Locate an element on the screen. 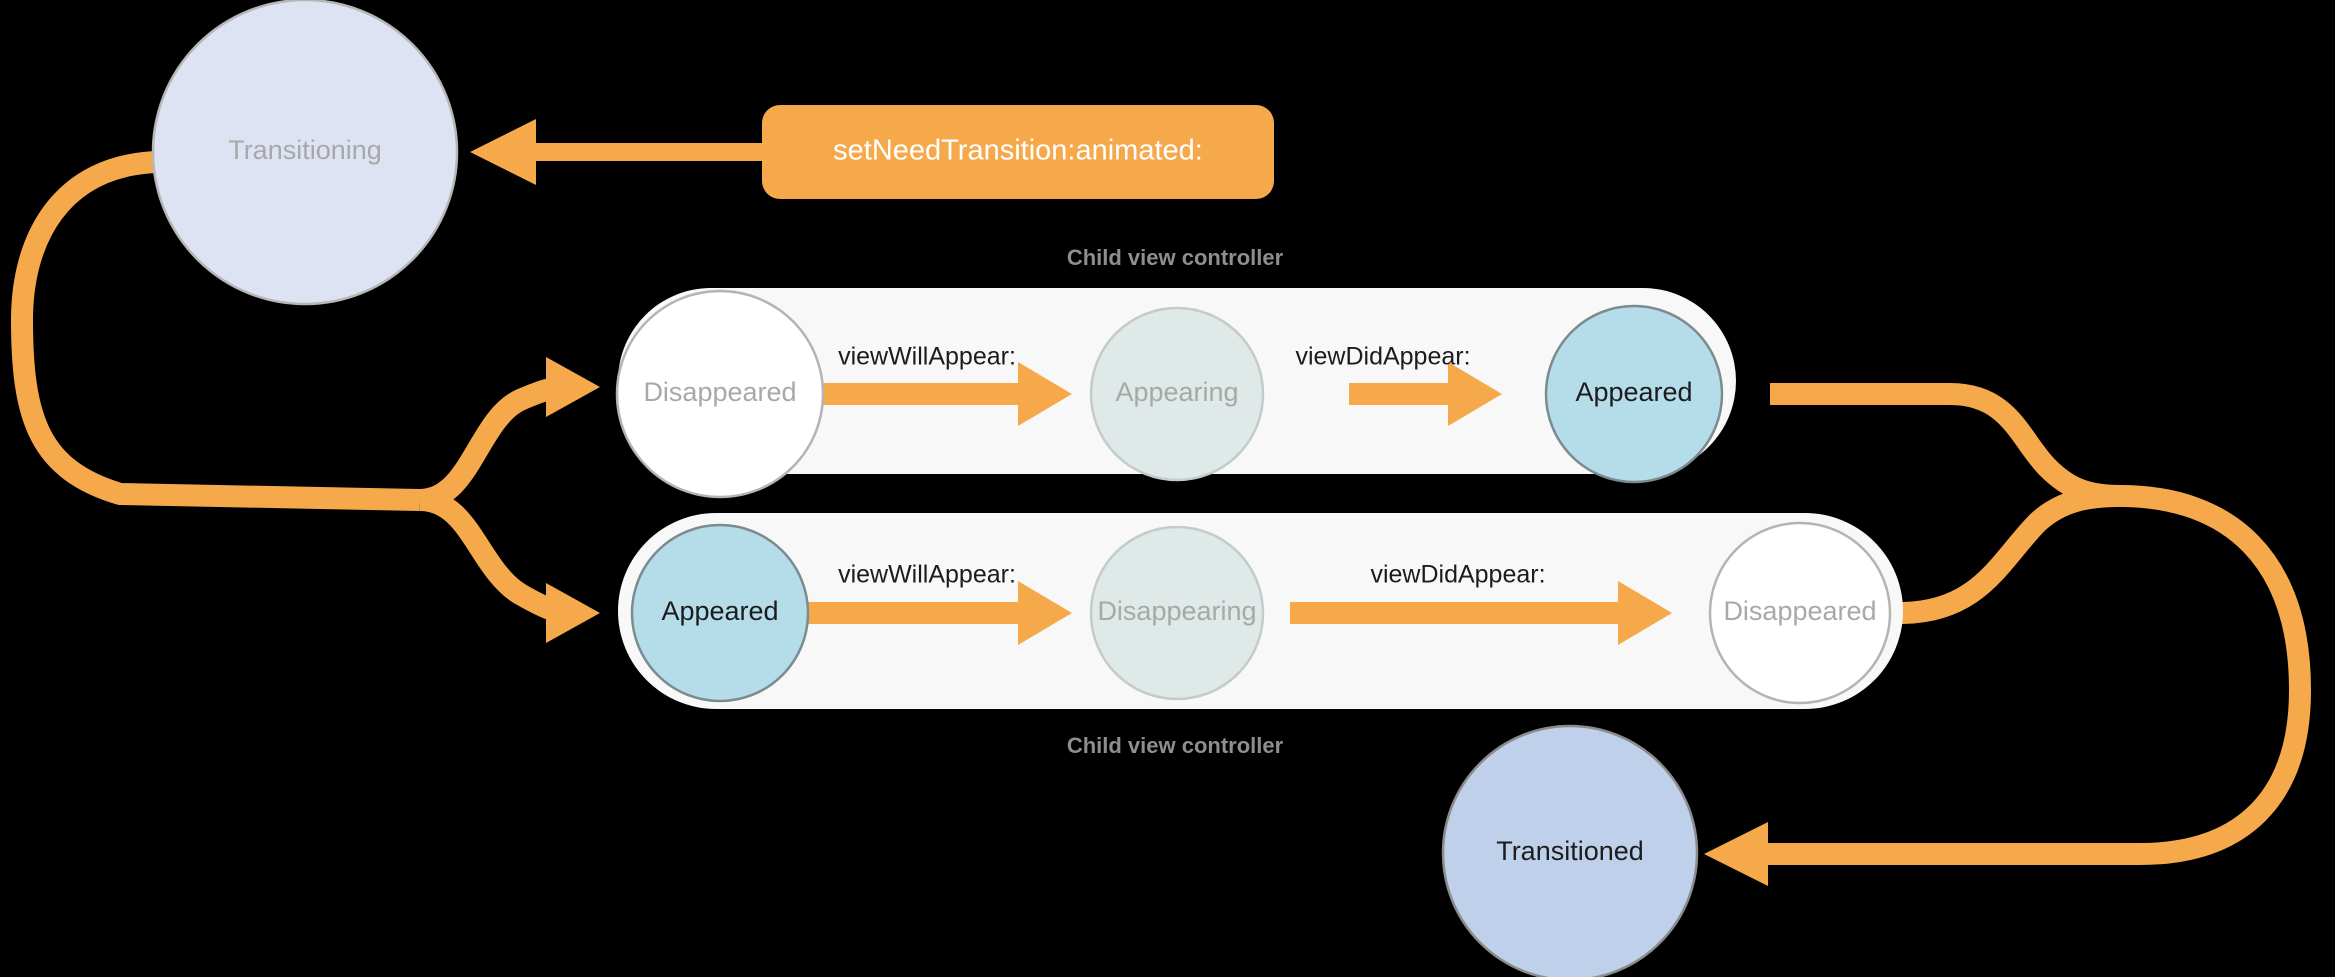 The height and width of the screenshot is (977, 2335). state-node-transitioning: Transitioning is located at coordinates (305, 153).